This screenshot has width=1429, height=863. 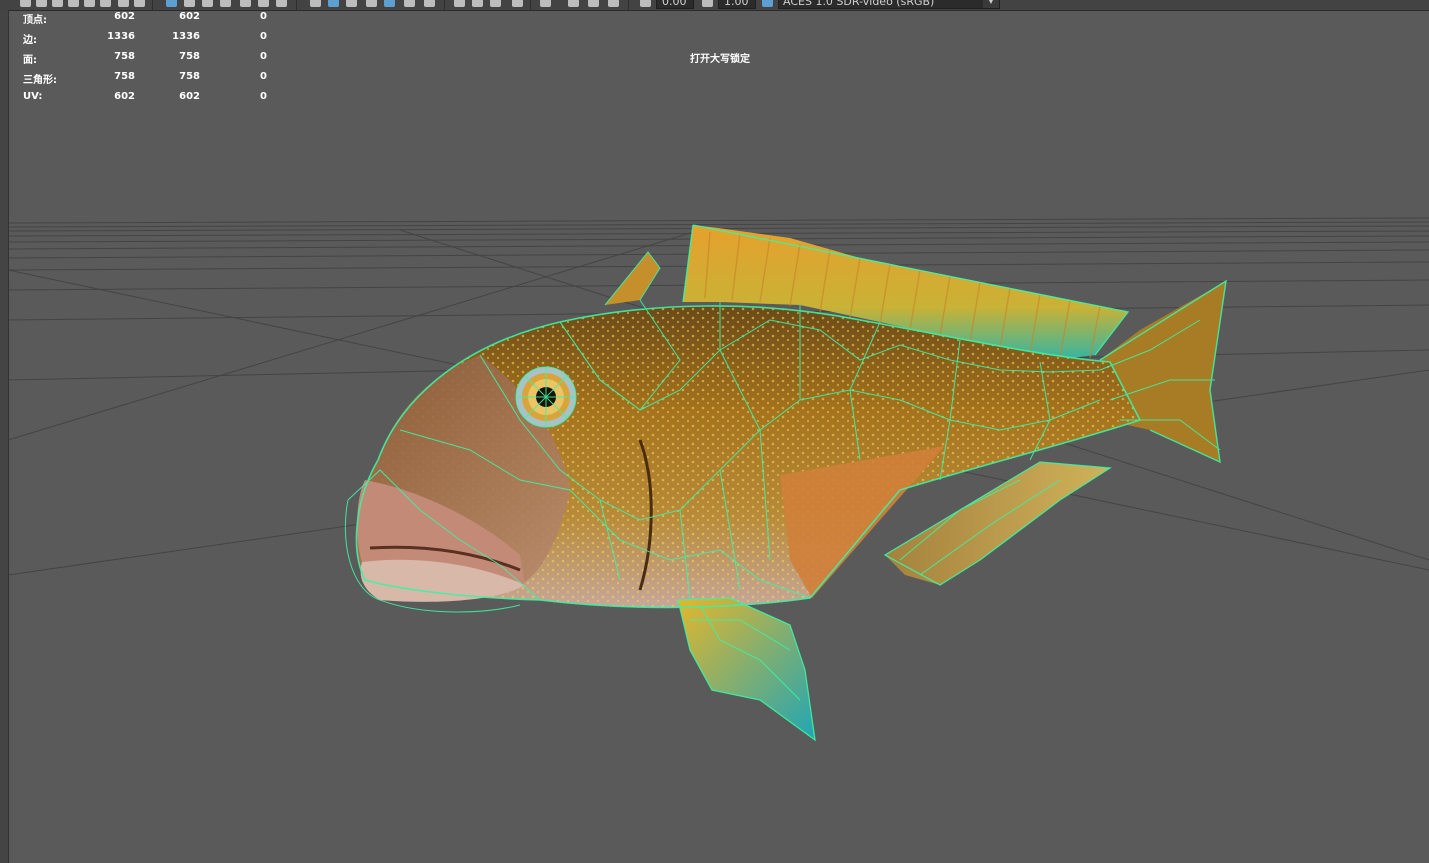 I want to click on film-icon, so click(x=57, y=3).